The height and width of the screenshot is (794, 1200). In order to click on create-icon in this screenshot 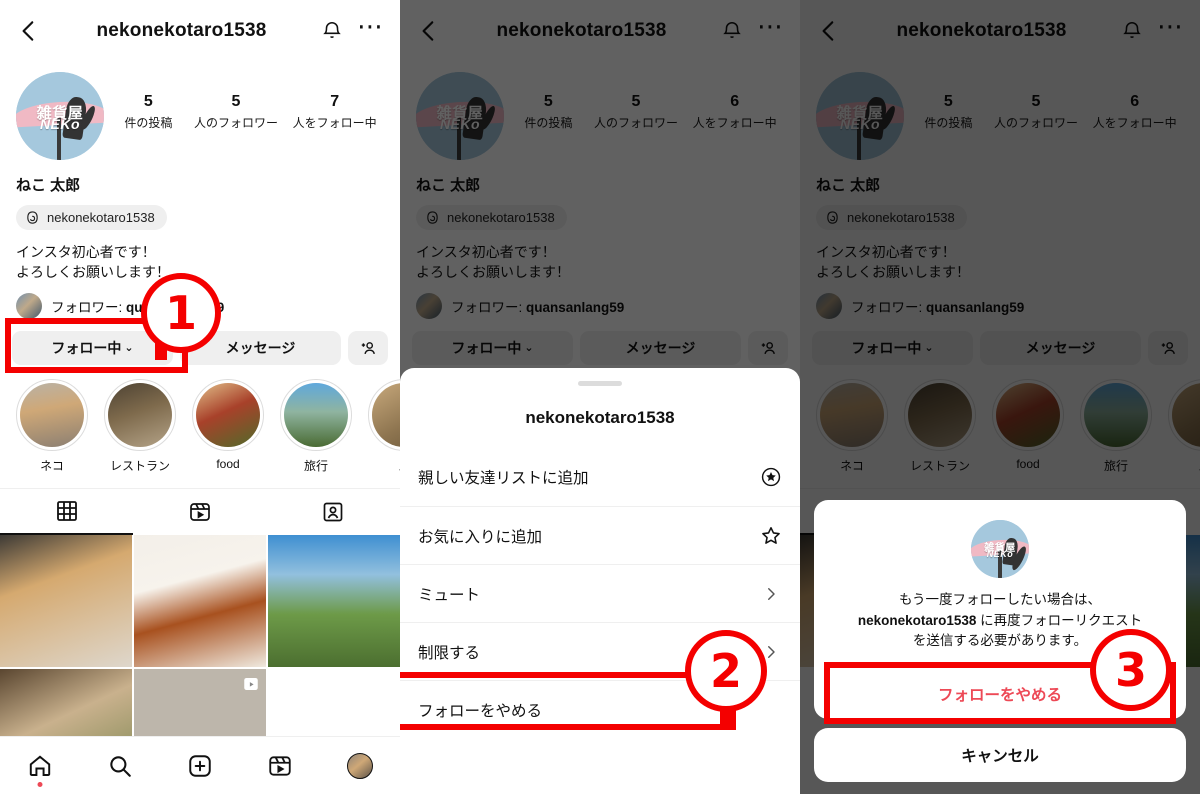, I will do `click(200, 765)`.